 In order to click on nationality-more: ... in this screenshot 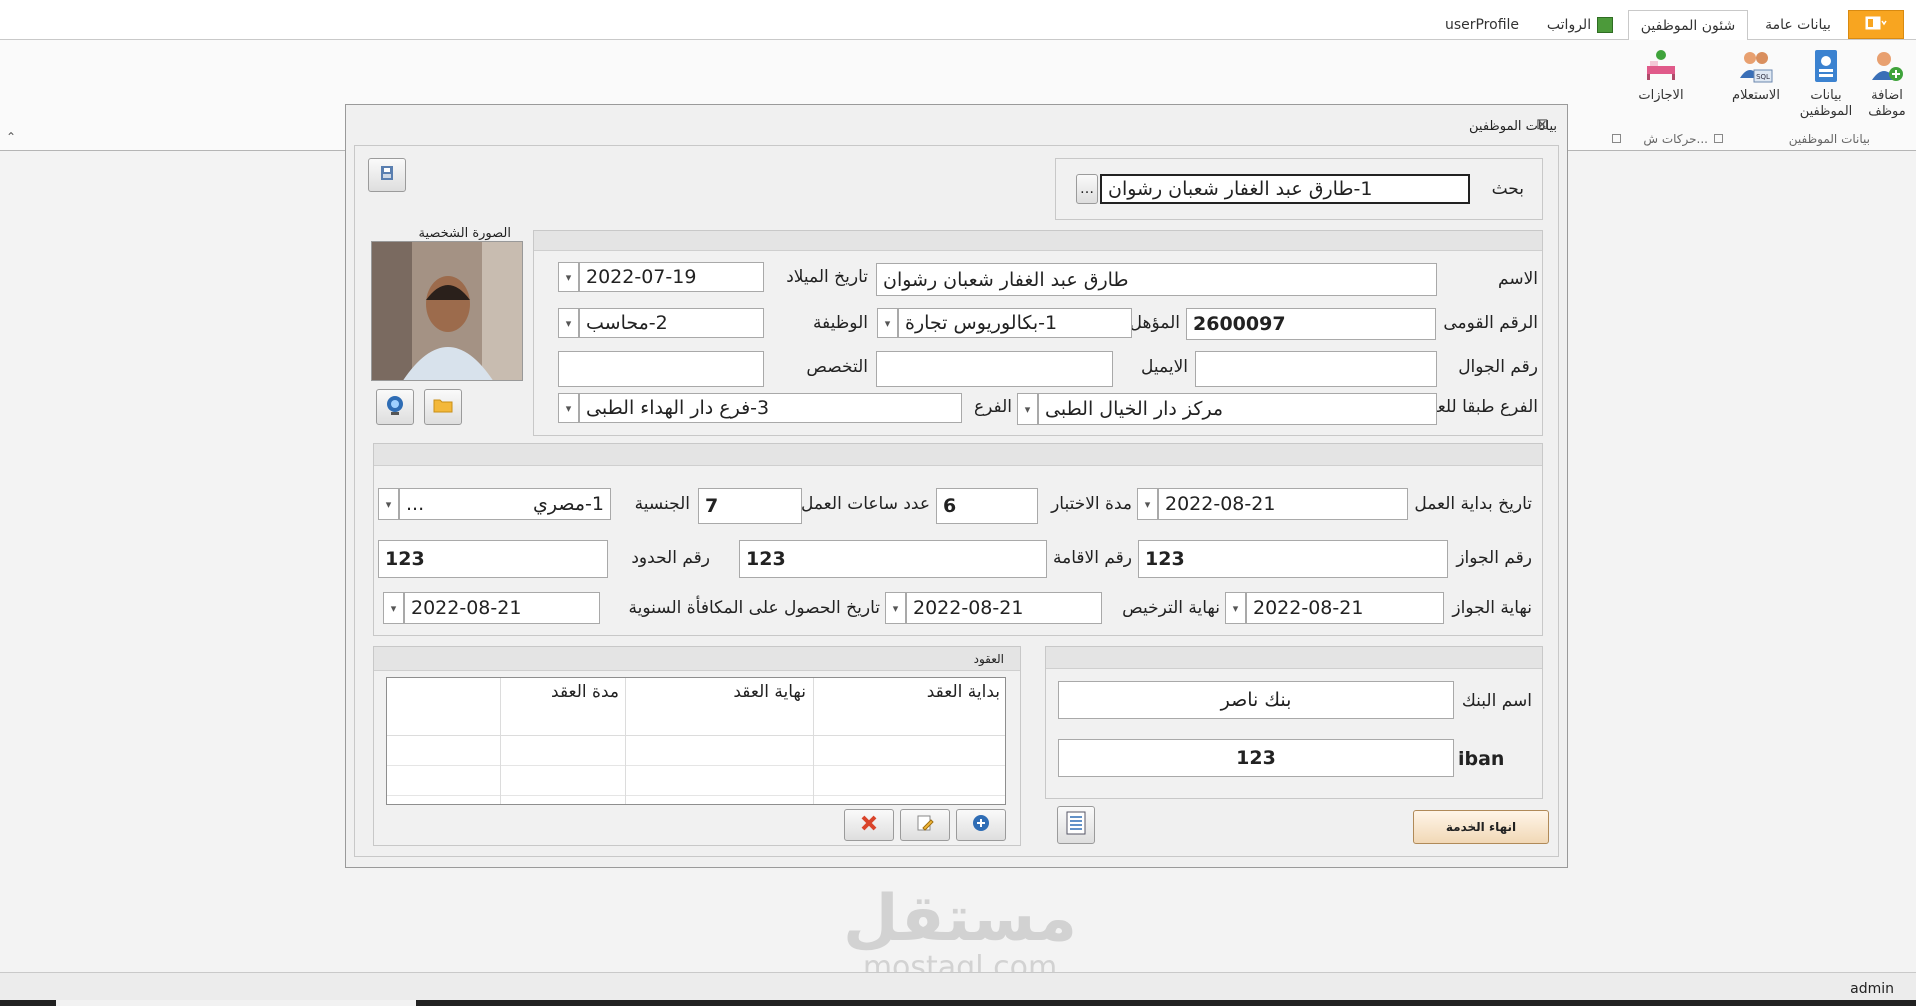, I will do `click(415, 504)`.